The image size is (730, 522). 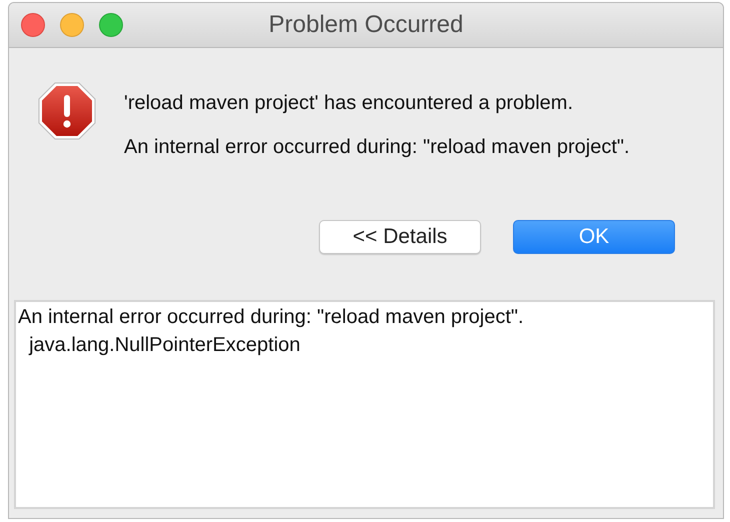 What do you see at coordinates (33, 25) in the screenshot?
I see `close-button` at bounding box center [33, 25].